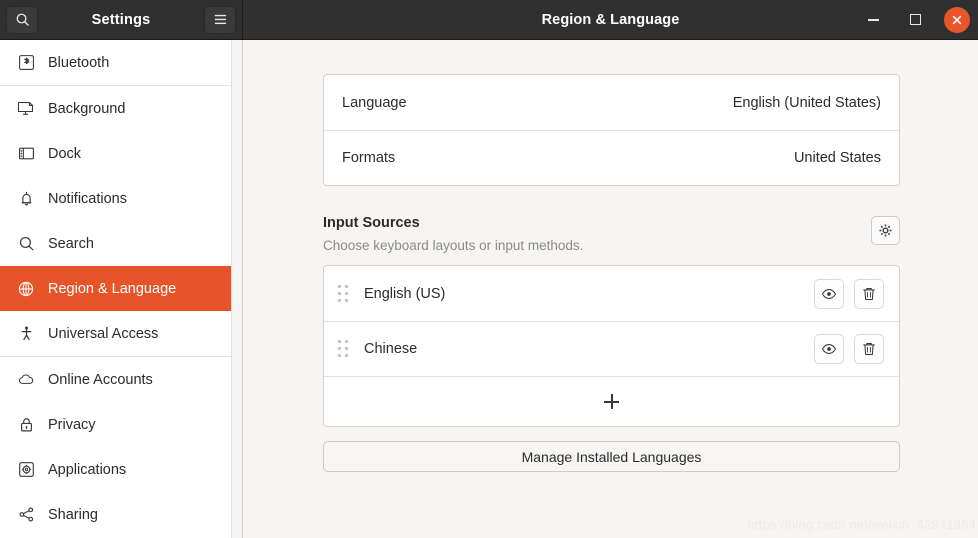 The width and height of the screenshot is (978, 538). Describe the element at coordinates (611, 456) in the screenshot. I see `manage-installed-languages-button: Manage Installed Languages` at that location.